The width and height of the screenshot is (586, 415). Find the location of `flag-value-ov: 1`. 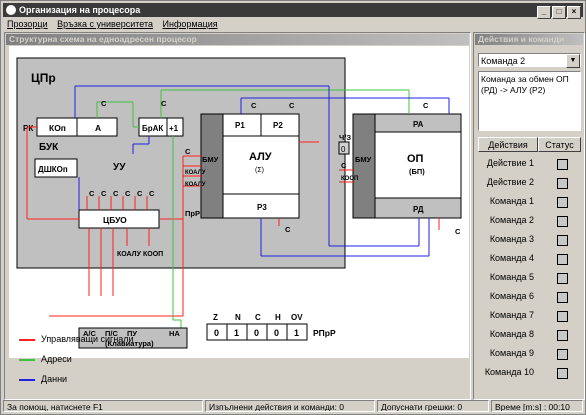

flag-value-ov: 1 is located at coordinates (296, 333).